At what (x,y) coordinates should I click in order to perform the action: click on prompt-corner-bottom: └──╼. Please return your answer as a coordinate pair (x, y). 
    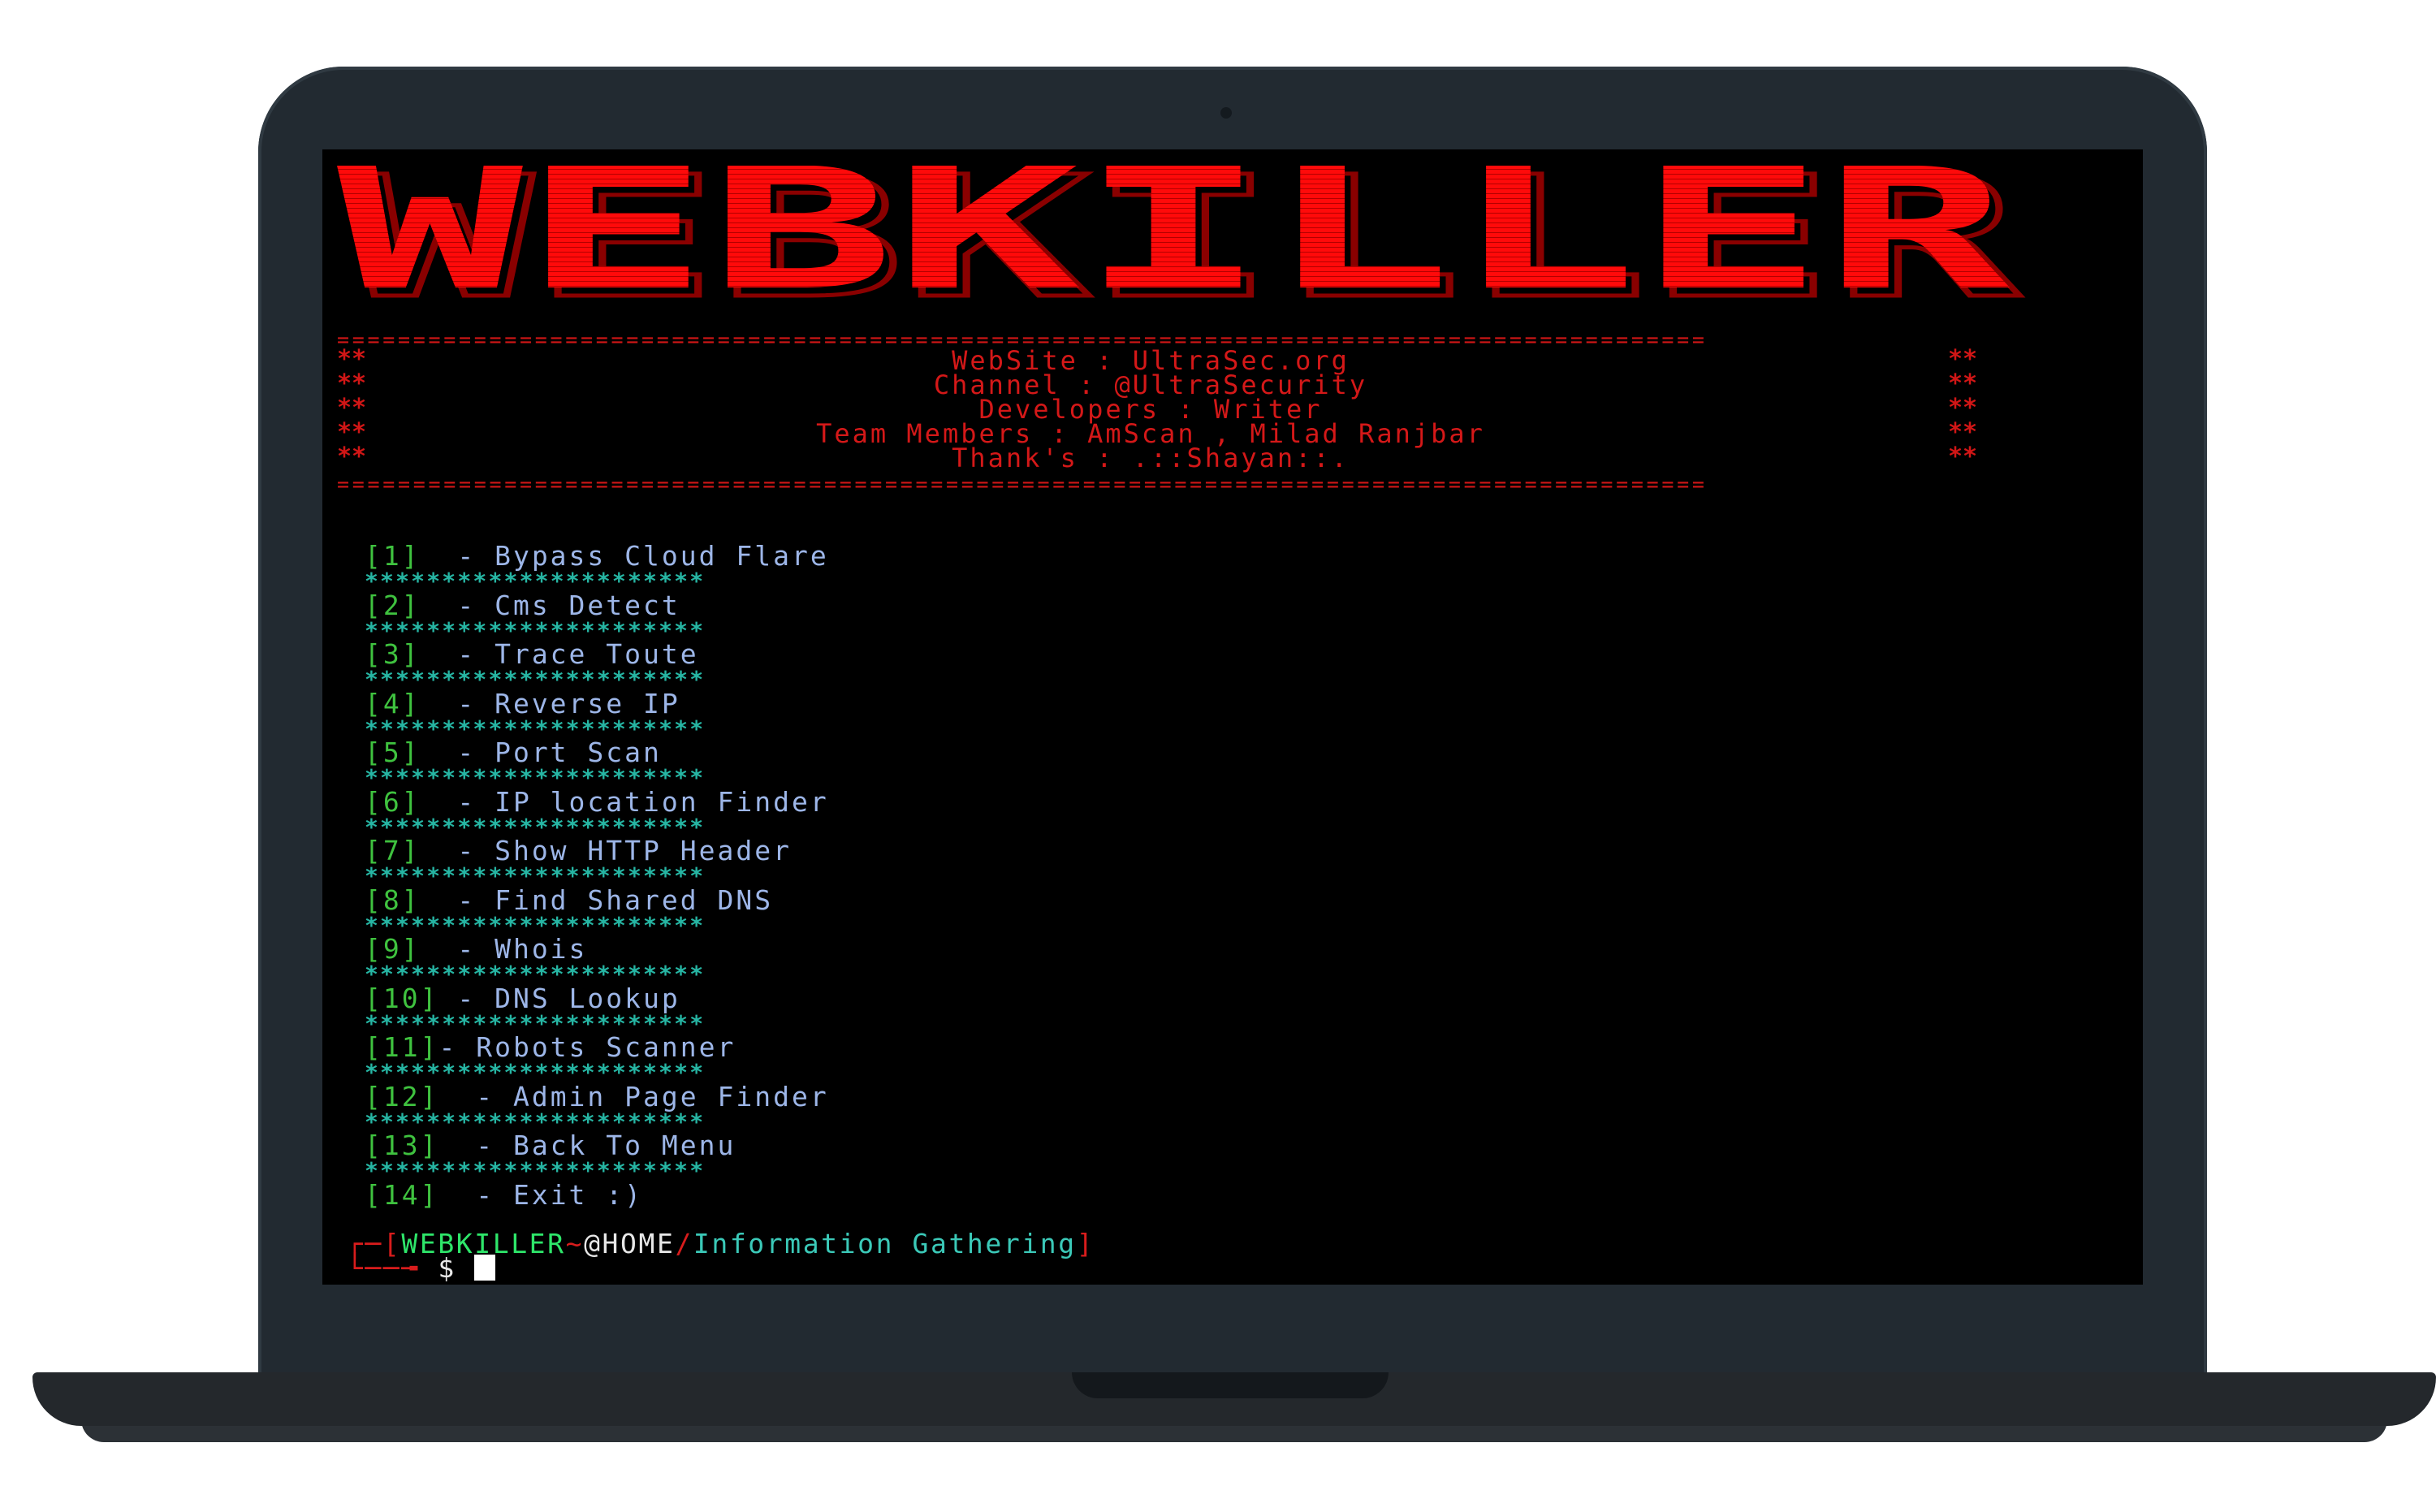
    Looking at the image, I should click on (393, 1268).